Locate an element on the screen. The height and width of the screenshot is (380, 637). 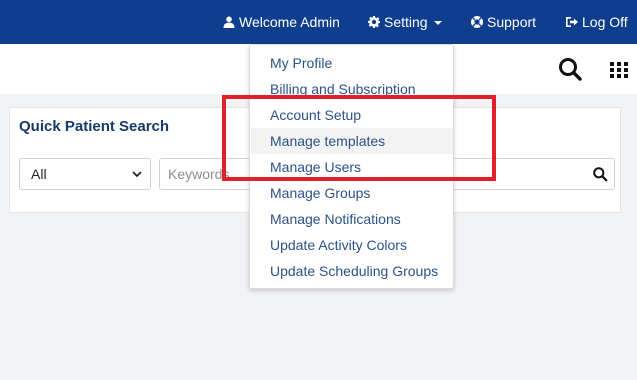
sign-out-icon is located at coordinates (572, 22).